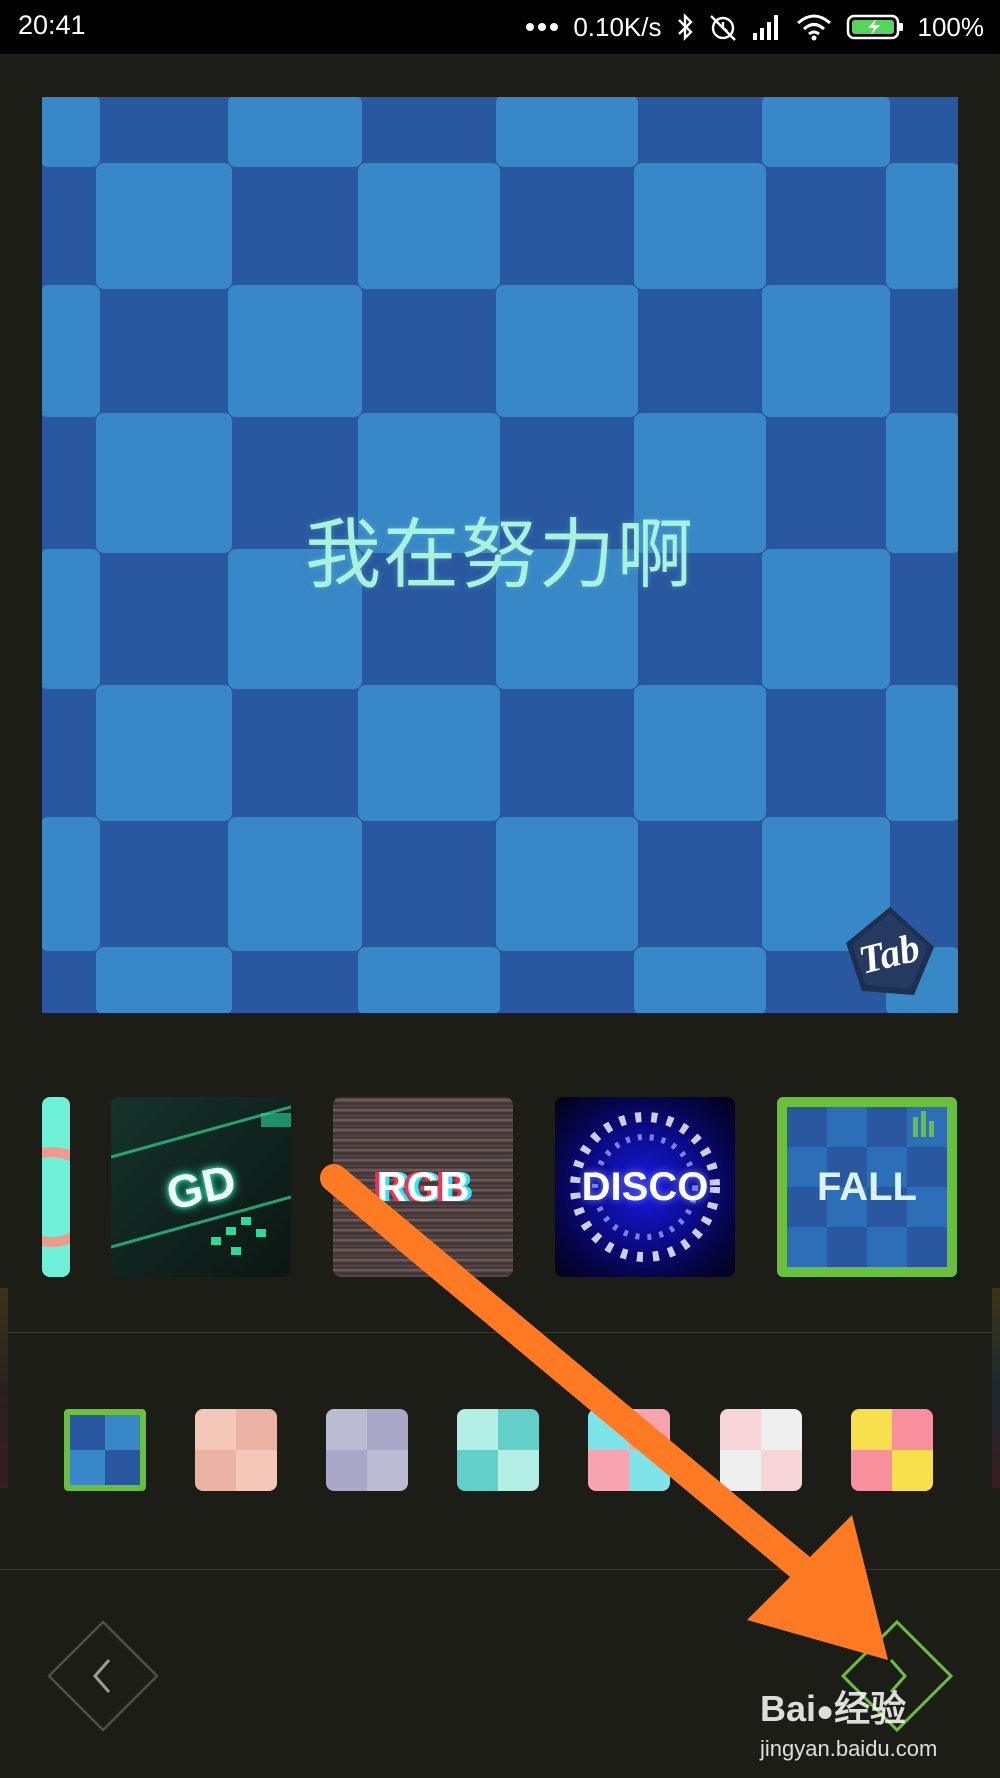 The height and width of the screenshot is (1778, 1000). Describe the element at coordinates (52, 25) in the screenshot. I see `status-time: 20:41` at that location.